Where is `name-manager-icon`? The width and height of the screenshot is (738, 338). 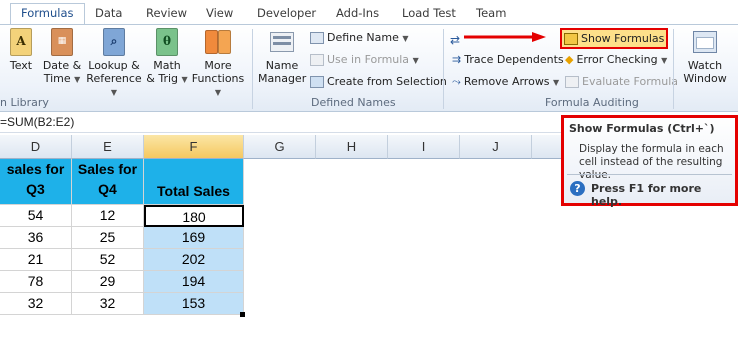 name-manager-icon is located at coordinates (282, 42).